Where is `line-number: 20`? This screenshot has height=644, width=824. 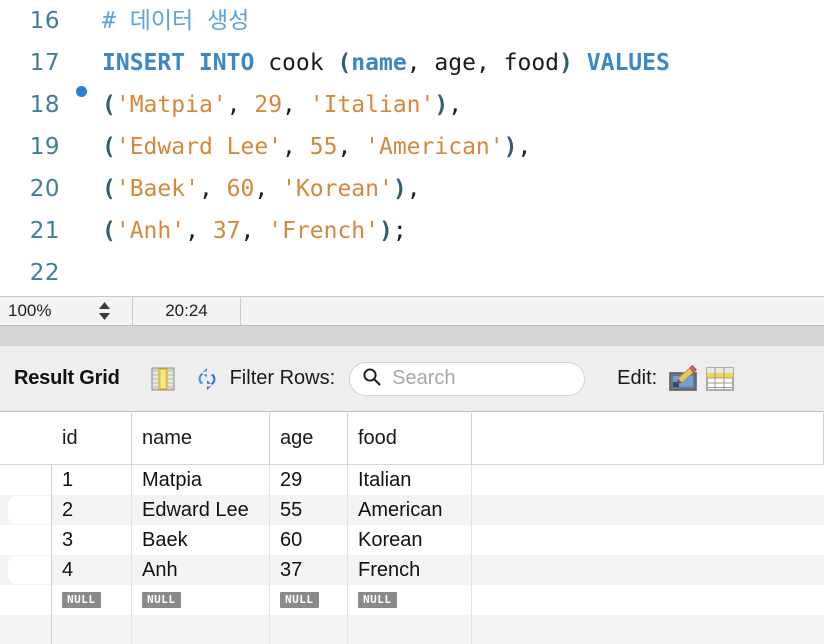 line-number: 20 is located at coordinates (44, 189).